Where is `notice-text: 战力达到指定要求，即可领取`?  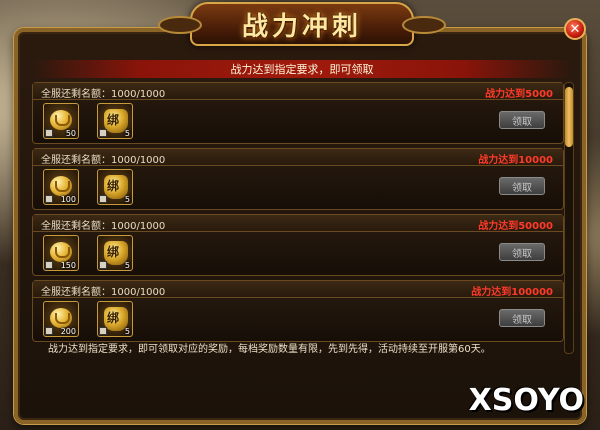 notice-text: 战力达到指定要求，即可领取 is located at coordinates (302, 69).